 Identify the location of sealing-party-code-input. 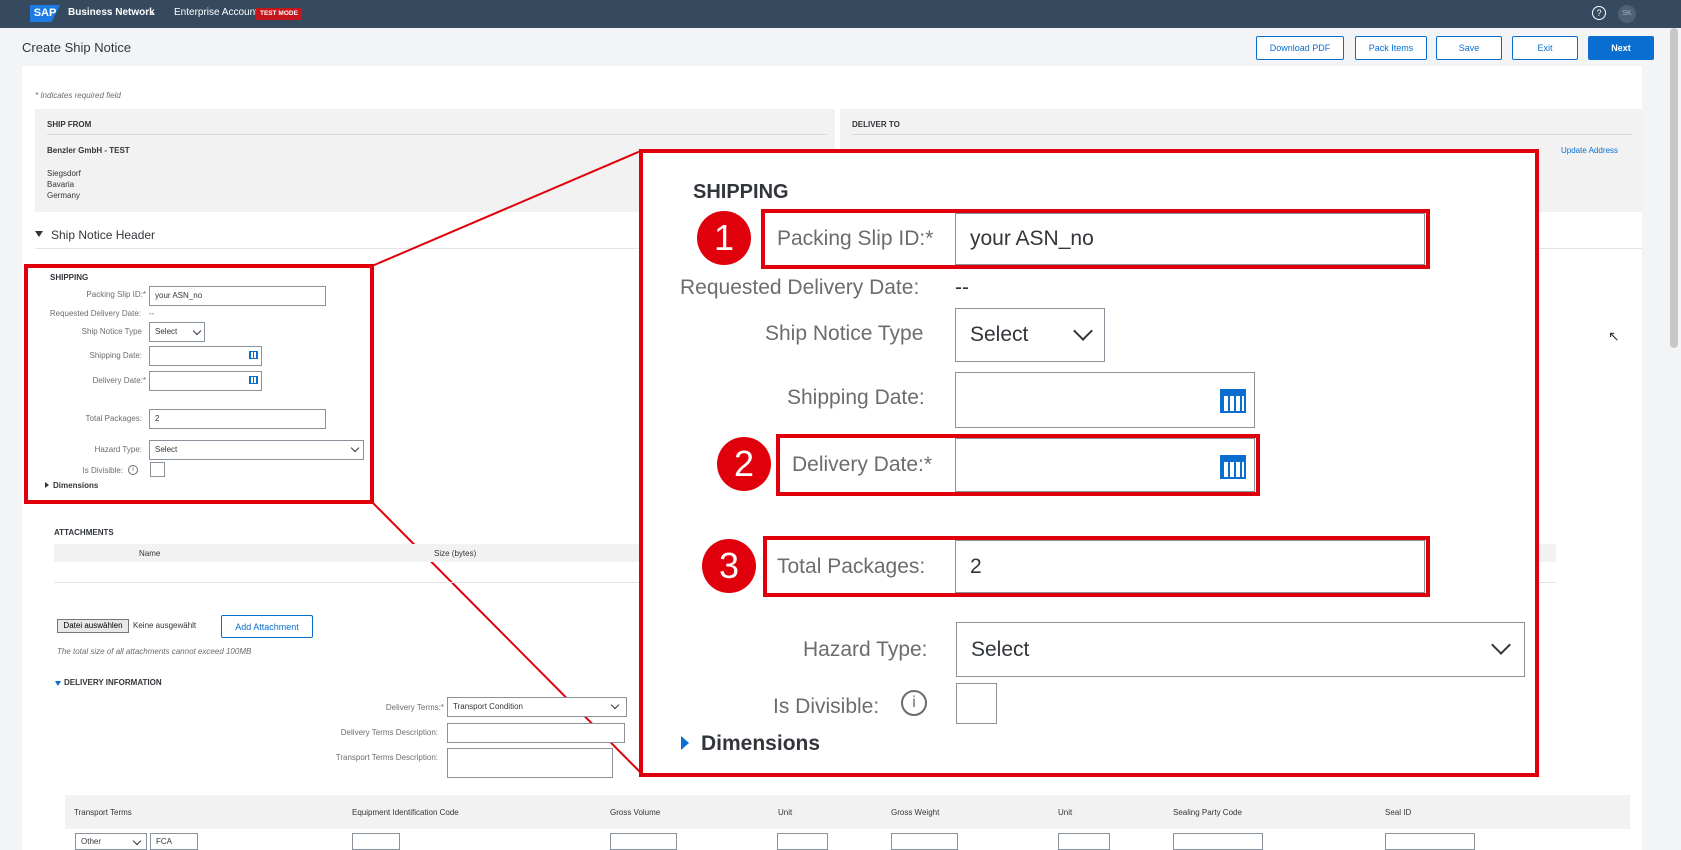
(1218, 841).